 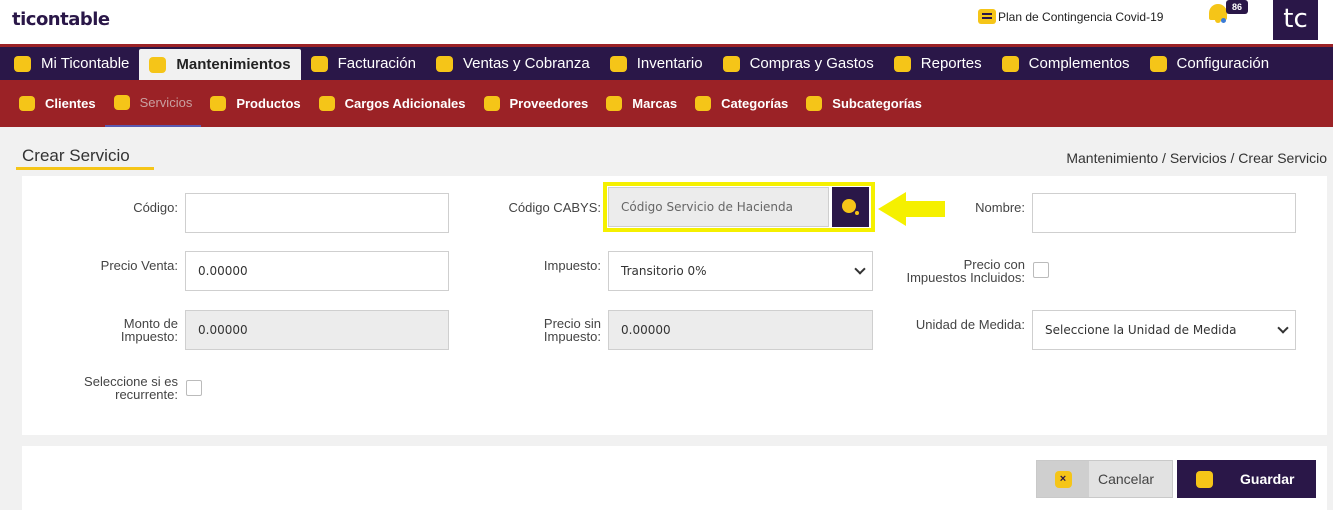 I want to click on card-icon, so click(x=326, y=103).